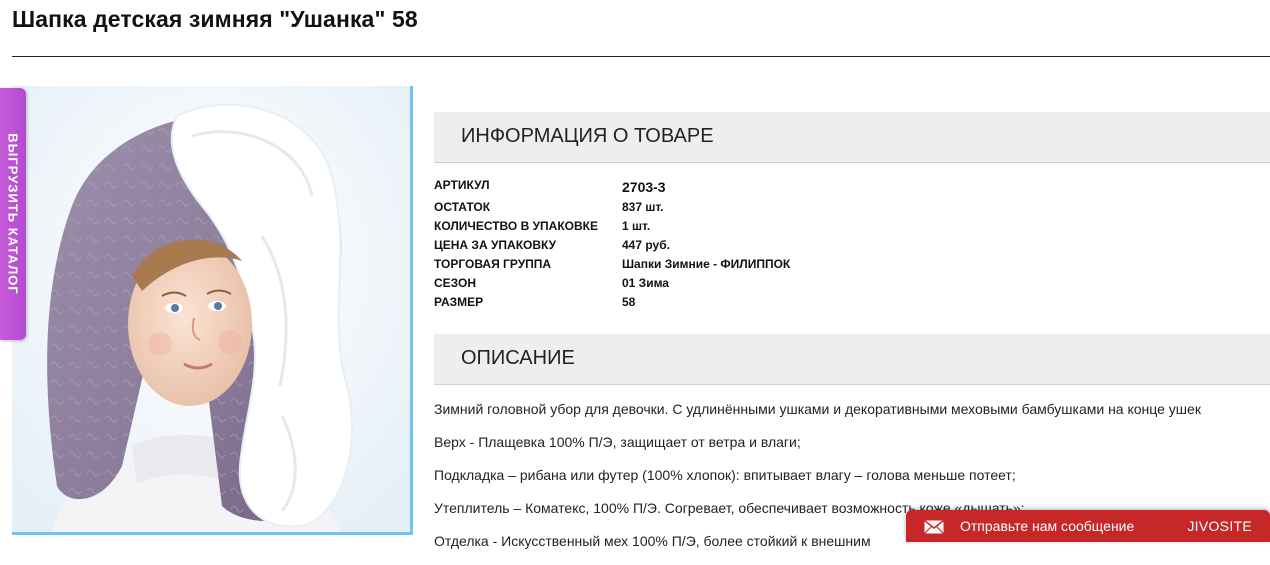 This screenshot has width=1270, height=565. I want to click on attr-value: 01 Зима, so click(645, 283).